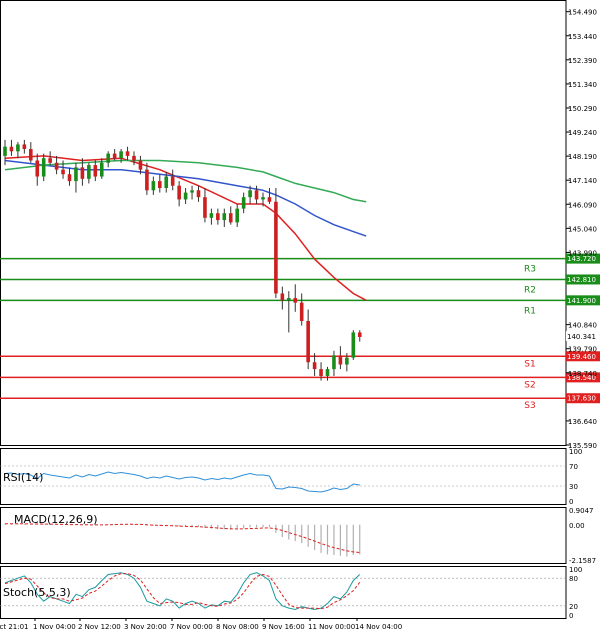  I want to click on last-price-label: 140.341, so click(581, 337).